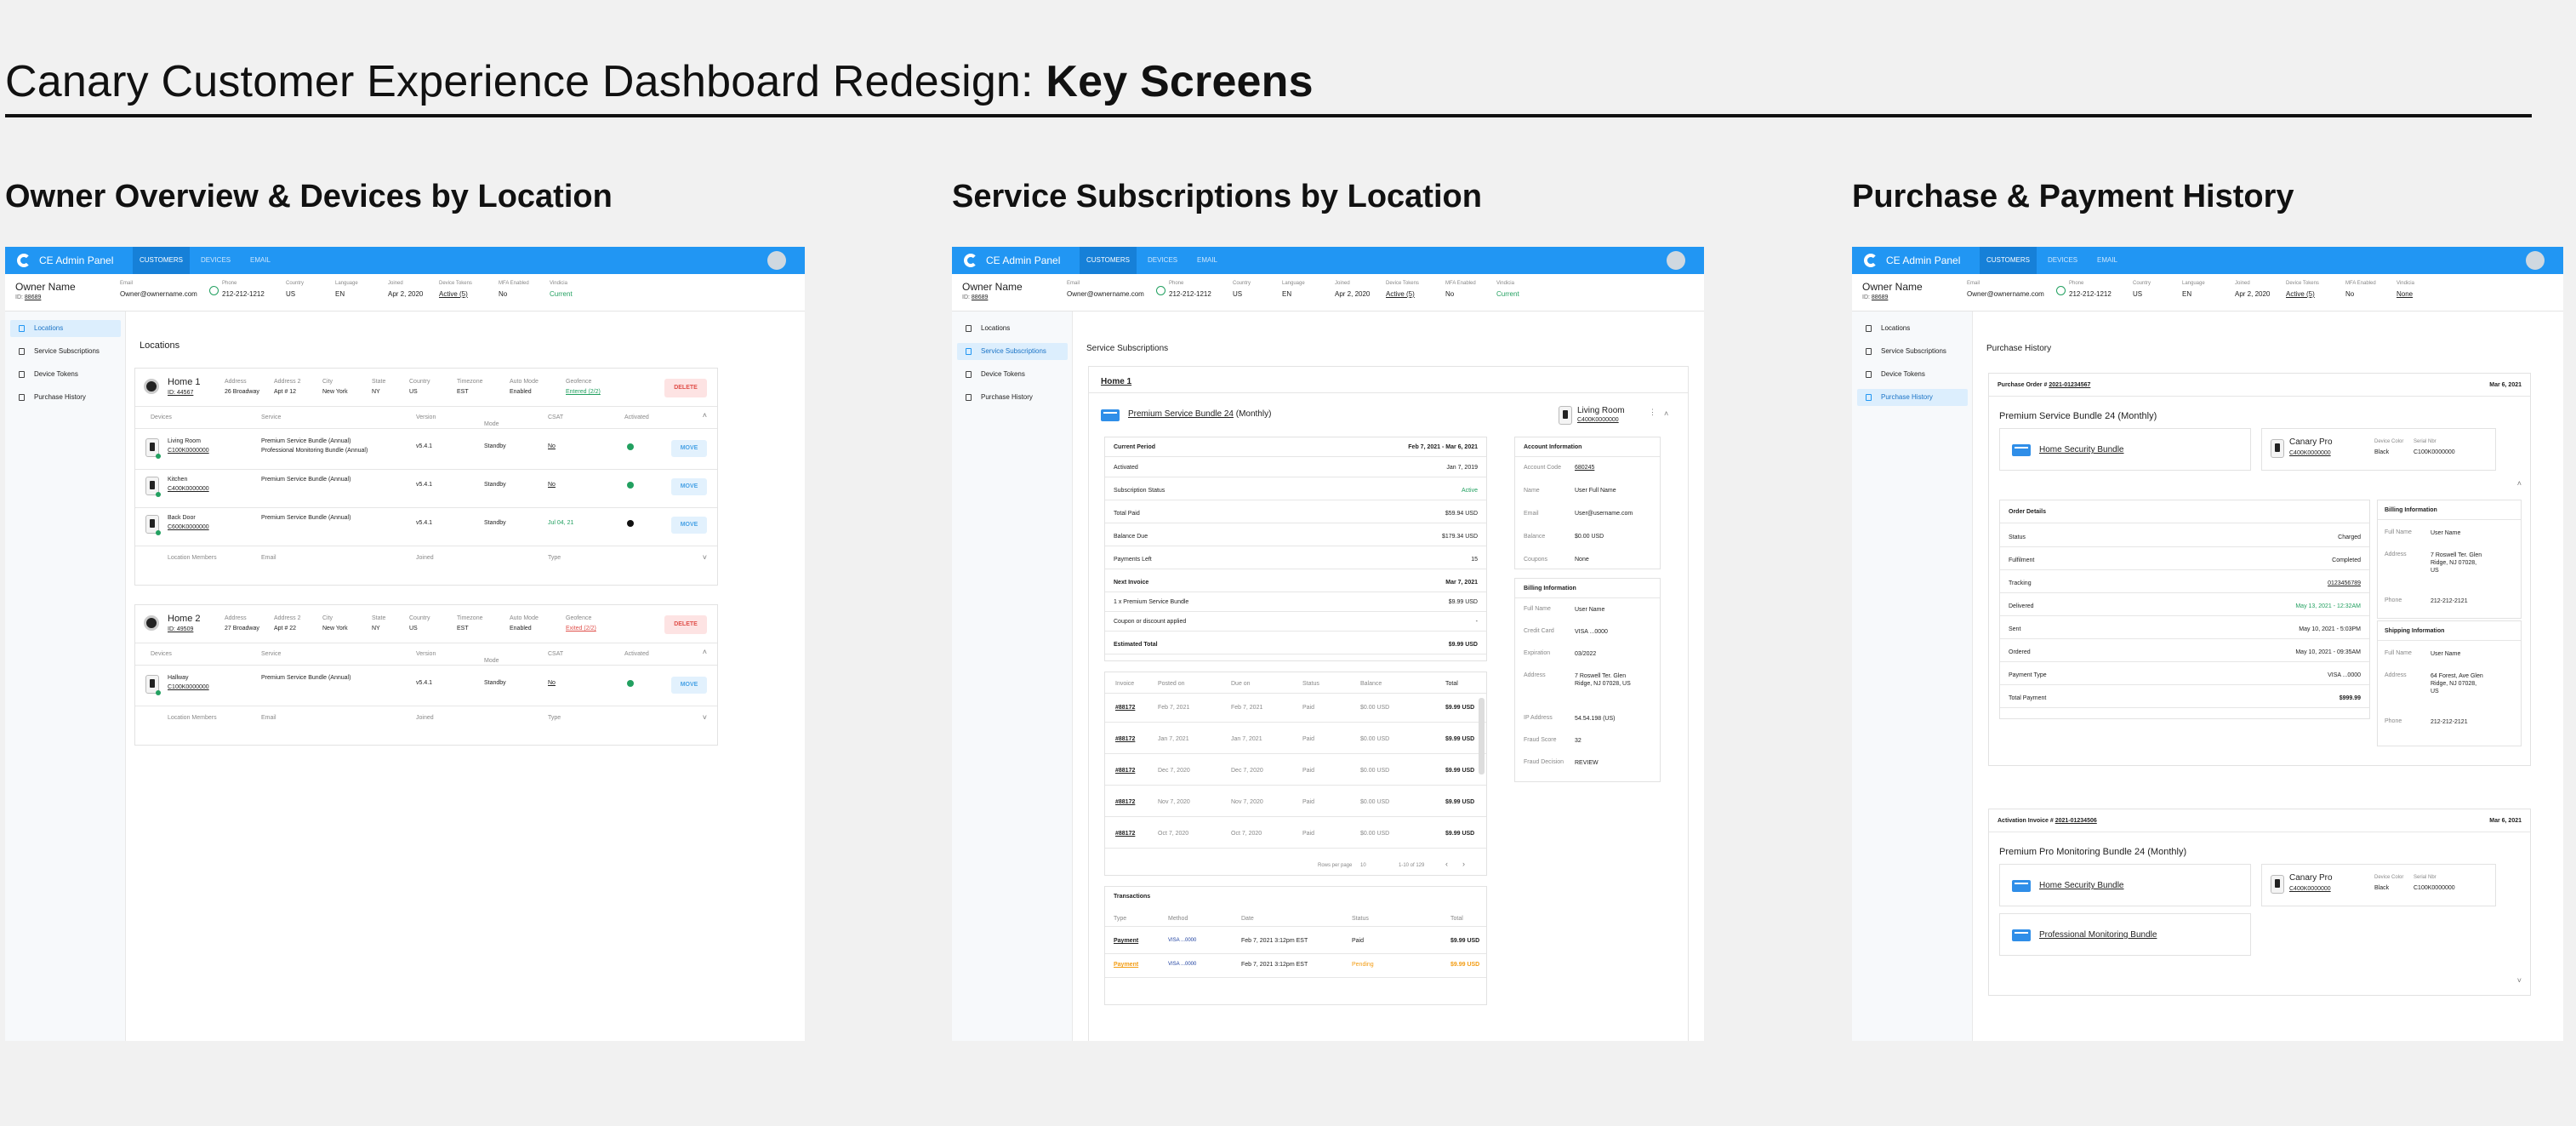 Image resolution: width=2576 pixels, height=1126 pixels. Describe the element at coordinates (49, 328) in the screenshot. I see `sidebar-item-label: Locations` at that location.